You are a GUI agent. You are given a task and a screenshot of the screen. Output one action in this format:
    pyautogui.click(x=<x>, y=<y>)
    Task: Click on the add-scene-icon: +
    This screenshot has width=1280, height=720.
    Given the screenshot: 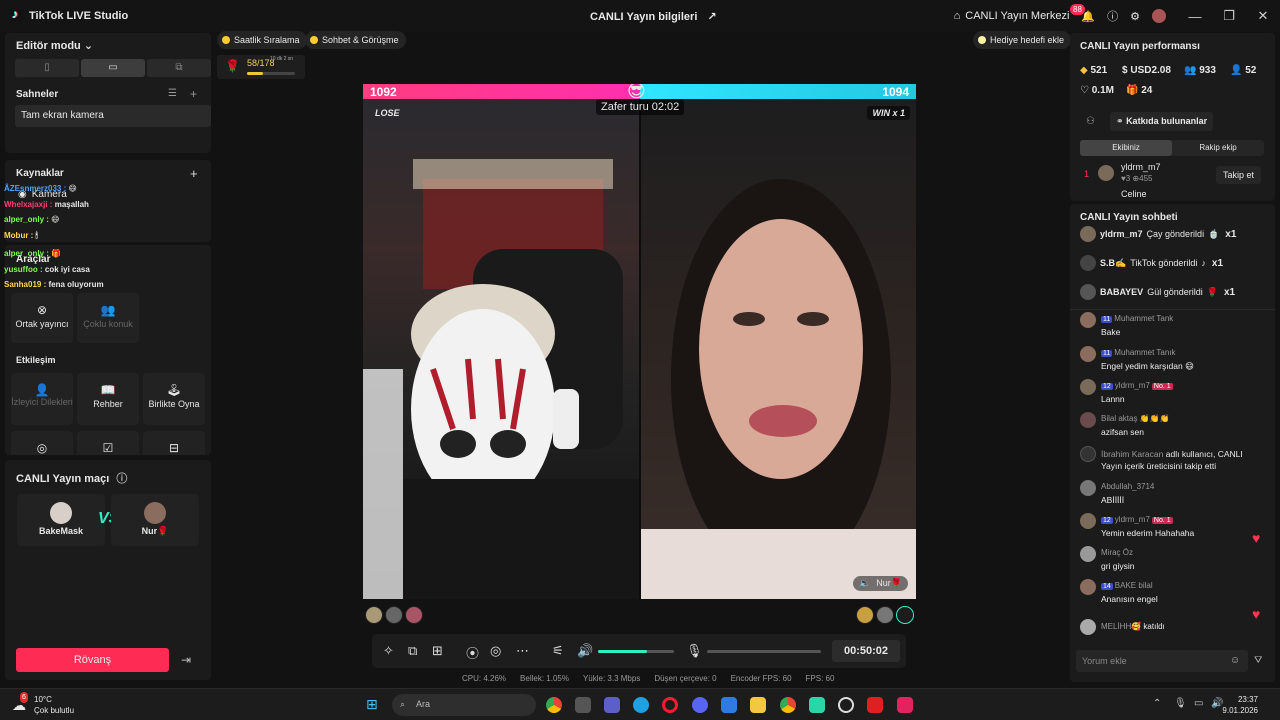 What is the action you would take?
    pyautogui.click(x=193, y=94)
    